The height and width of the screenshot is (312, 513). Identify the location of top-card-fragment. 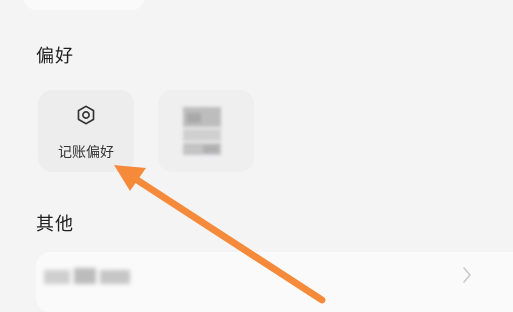
(84, 5).